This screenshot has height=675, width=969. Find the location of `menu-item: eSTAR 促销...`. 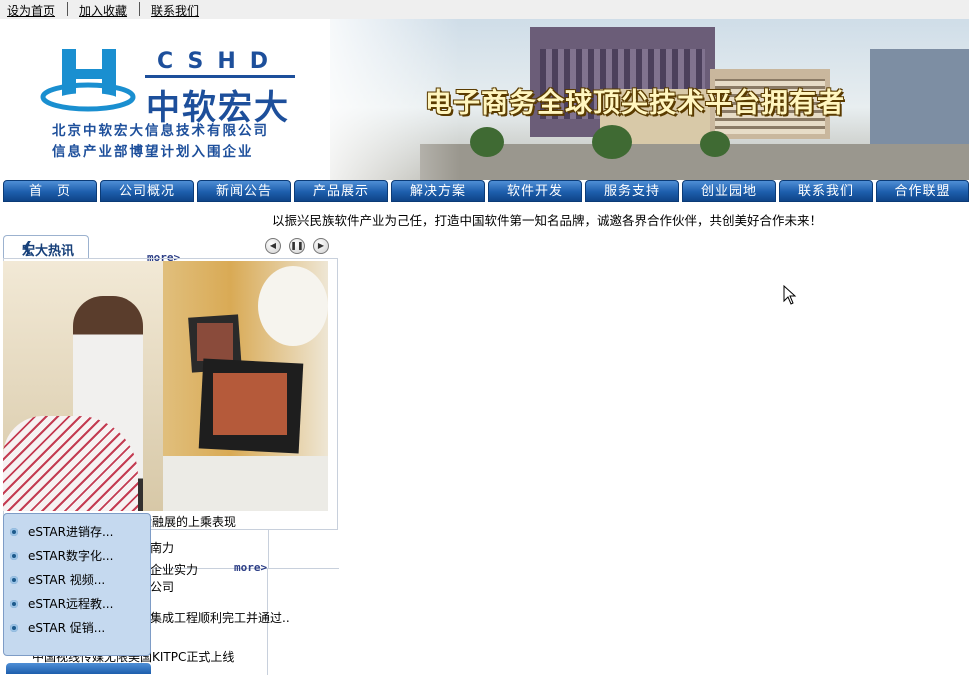

menu-item: eSTAR 促销... is located at coordinates (57, 627).